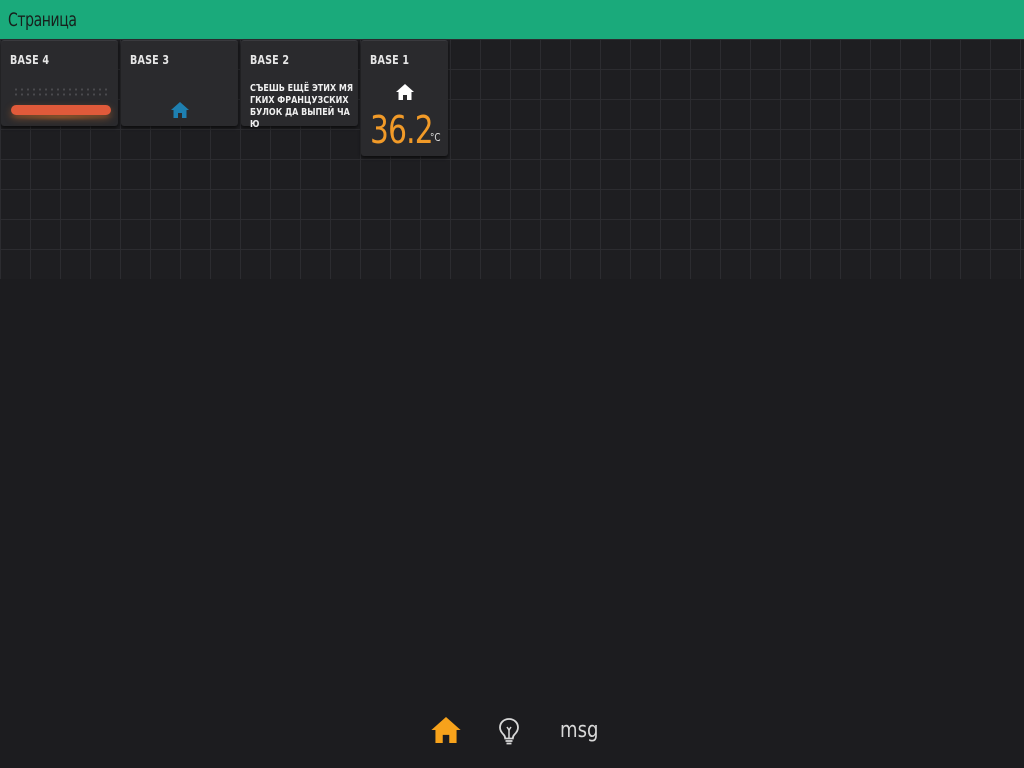 The image size is (1024, 768). I want to click on tile-title: BASE 2, so click(270, 60).